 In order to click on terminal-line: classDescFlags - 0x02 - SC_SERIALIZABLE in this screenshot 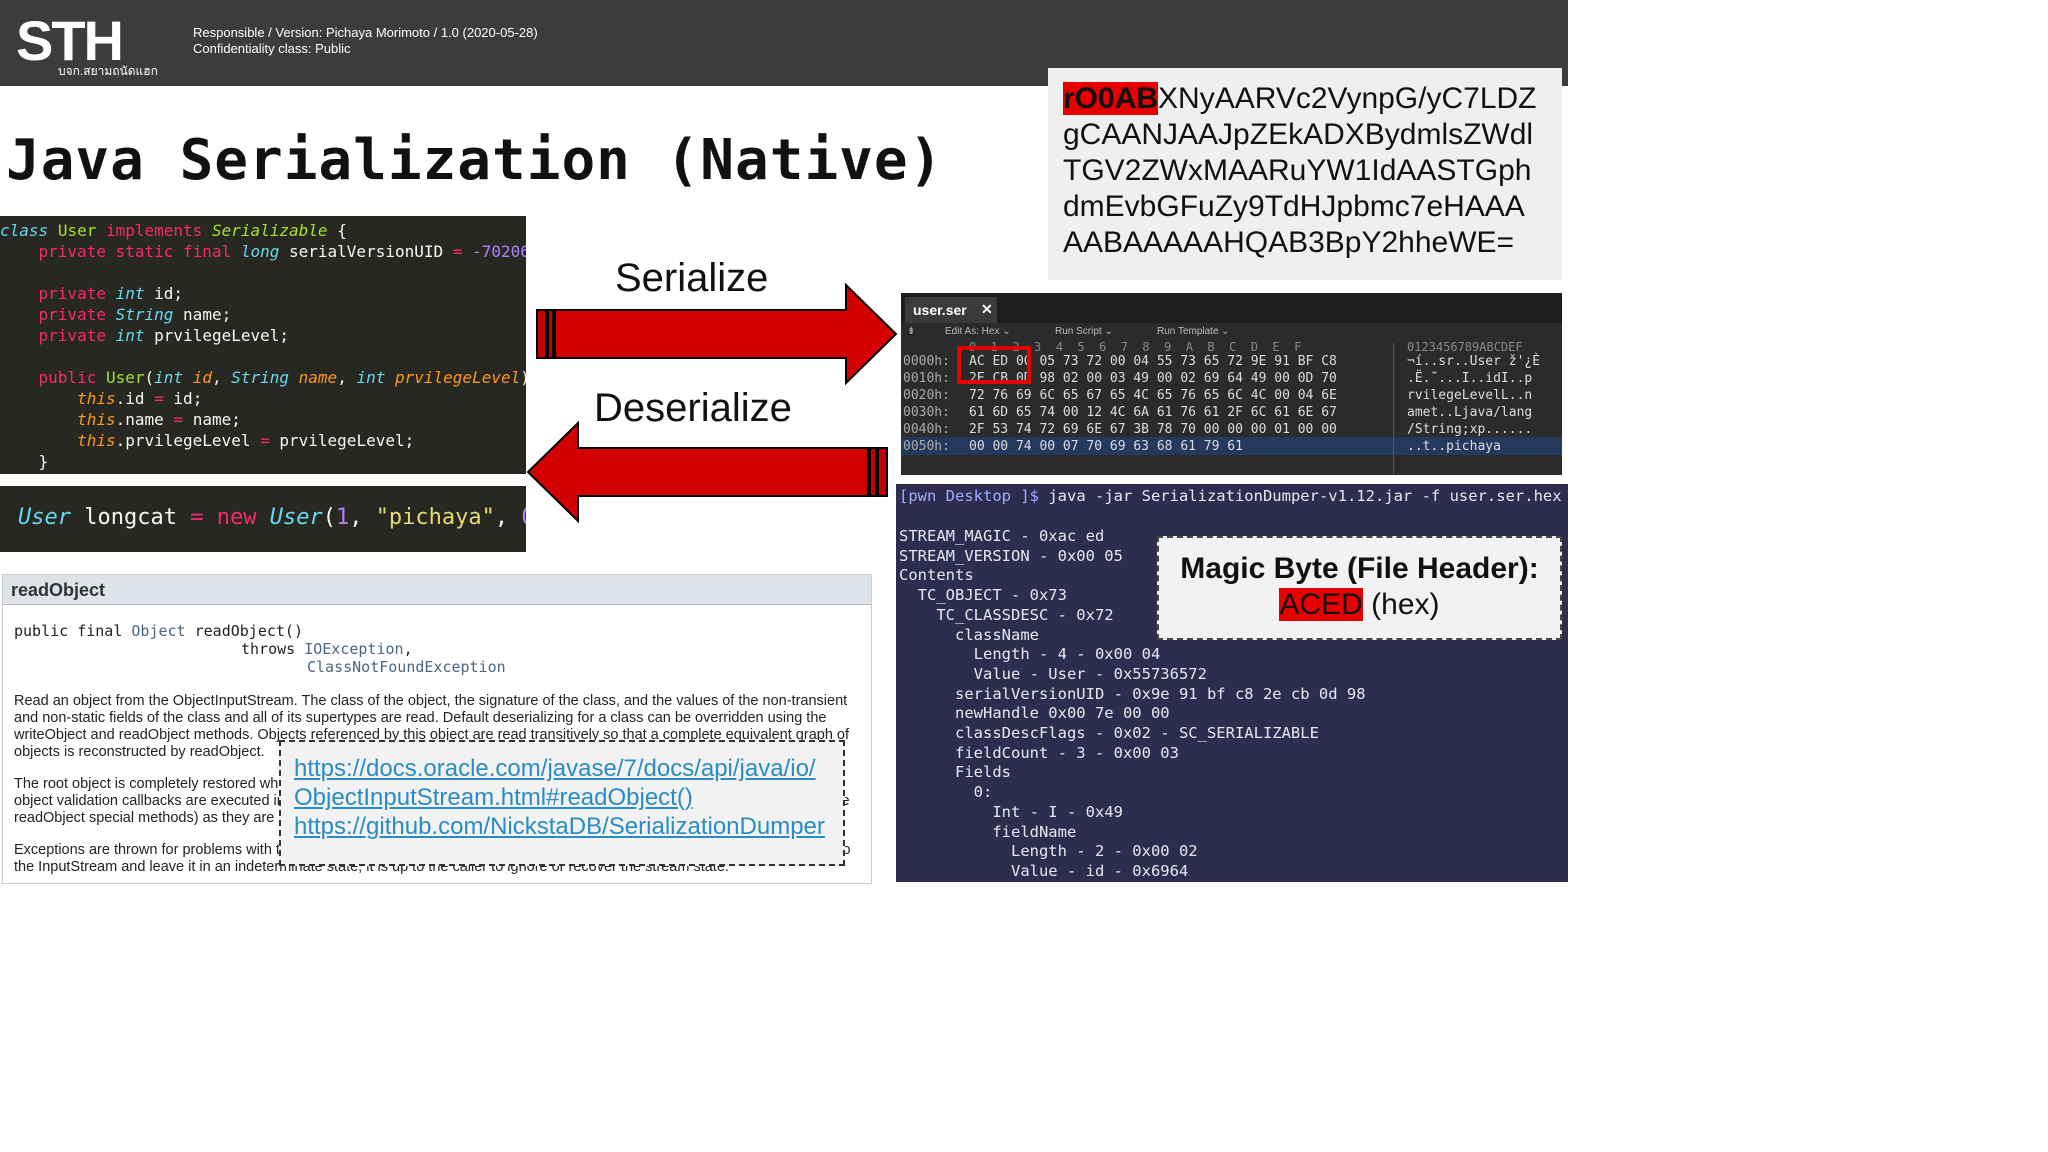, I will do `click(1109, 733)`.